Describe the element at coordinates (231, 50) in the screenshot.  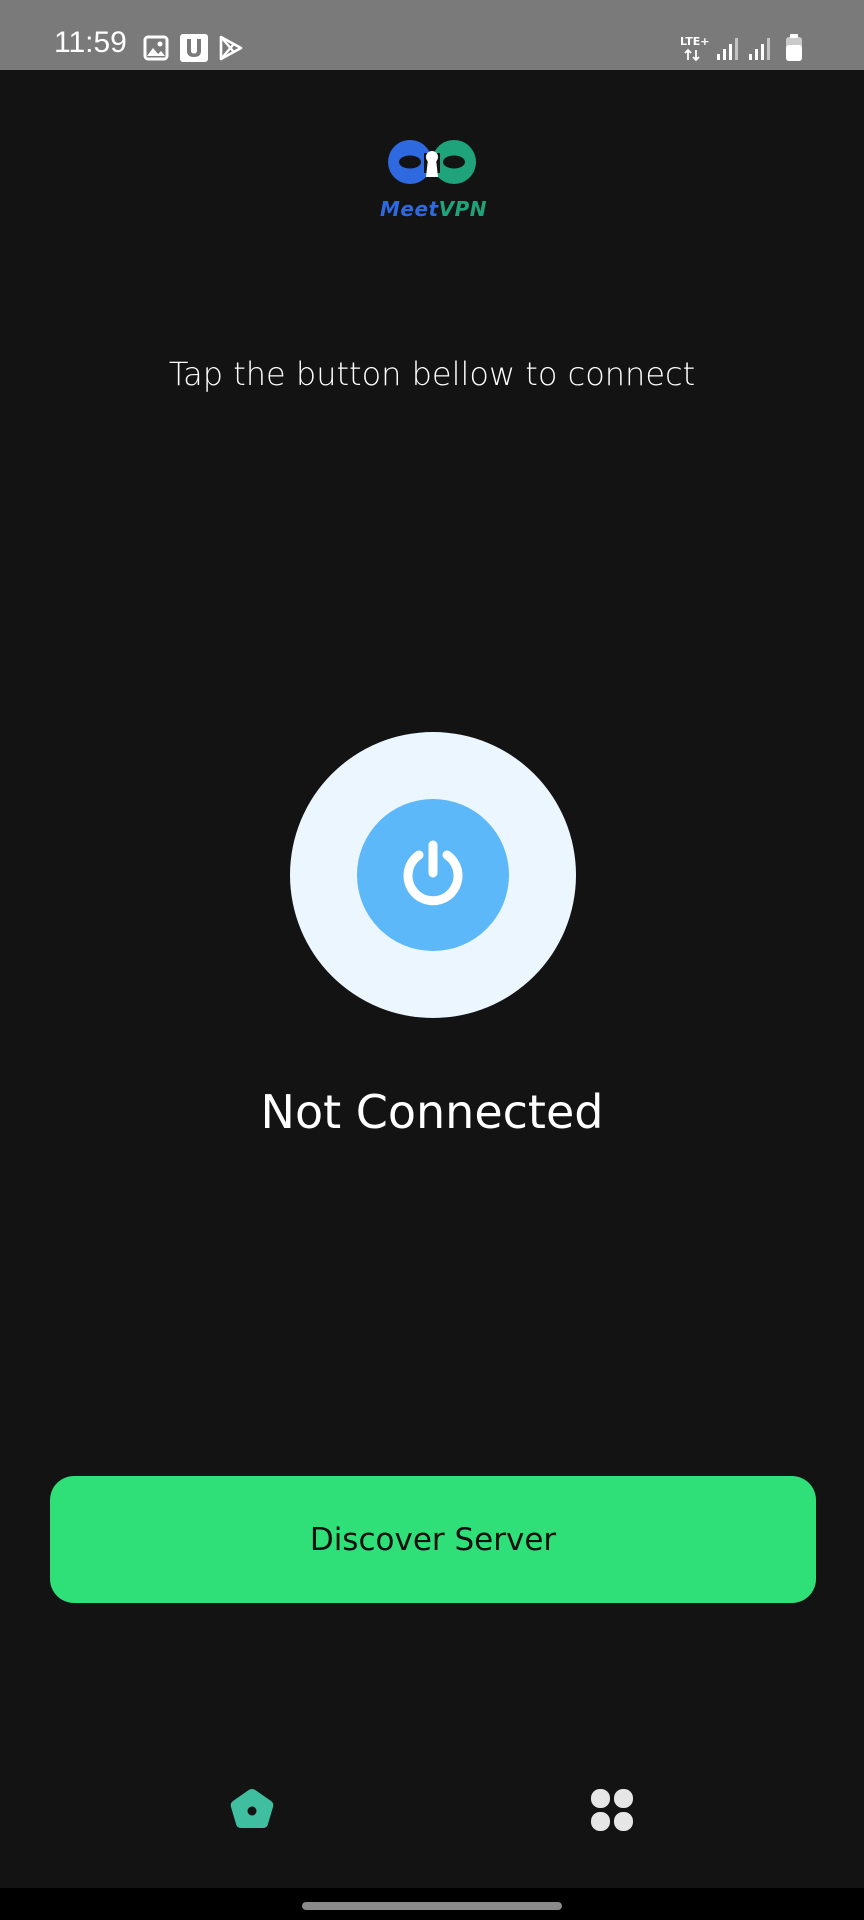
I see `play-store-icon` at that location.